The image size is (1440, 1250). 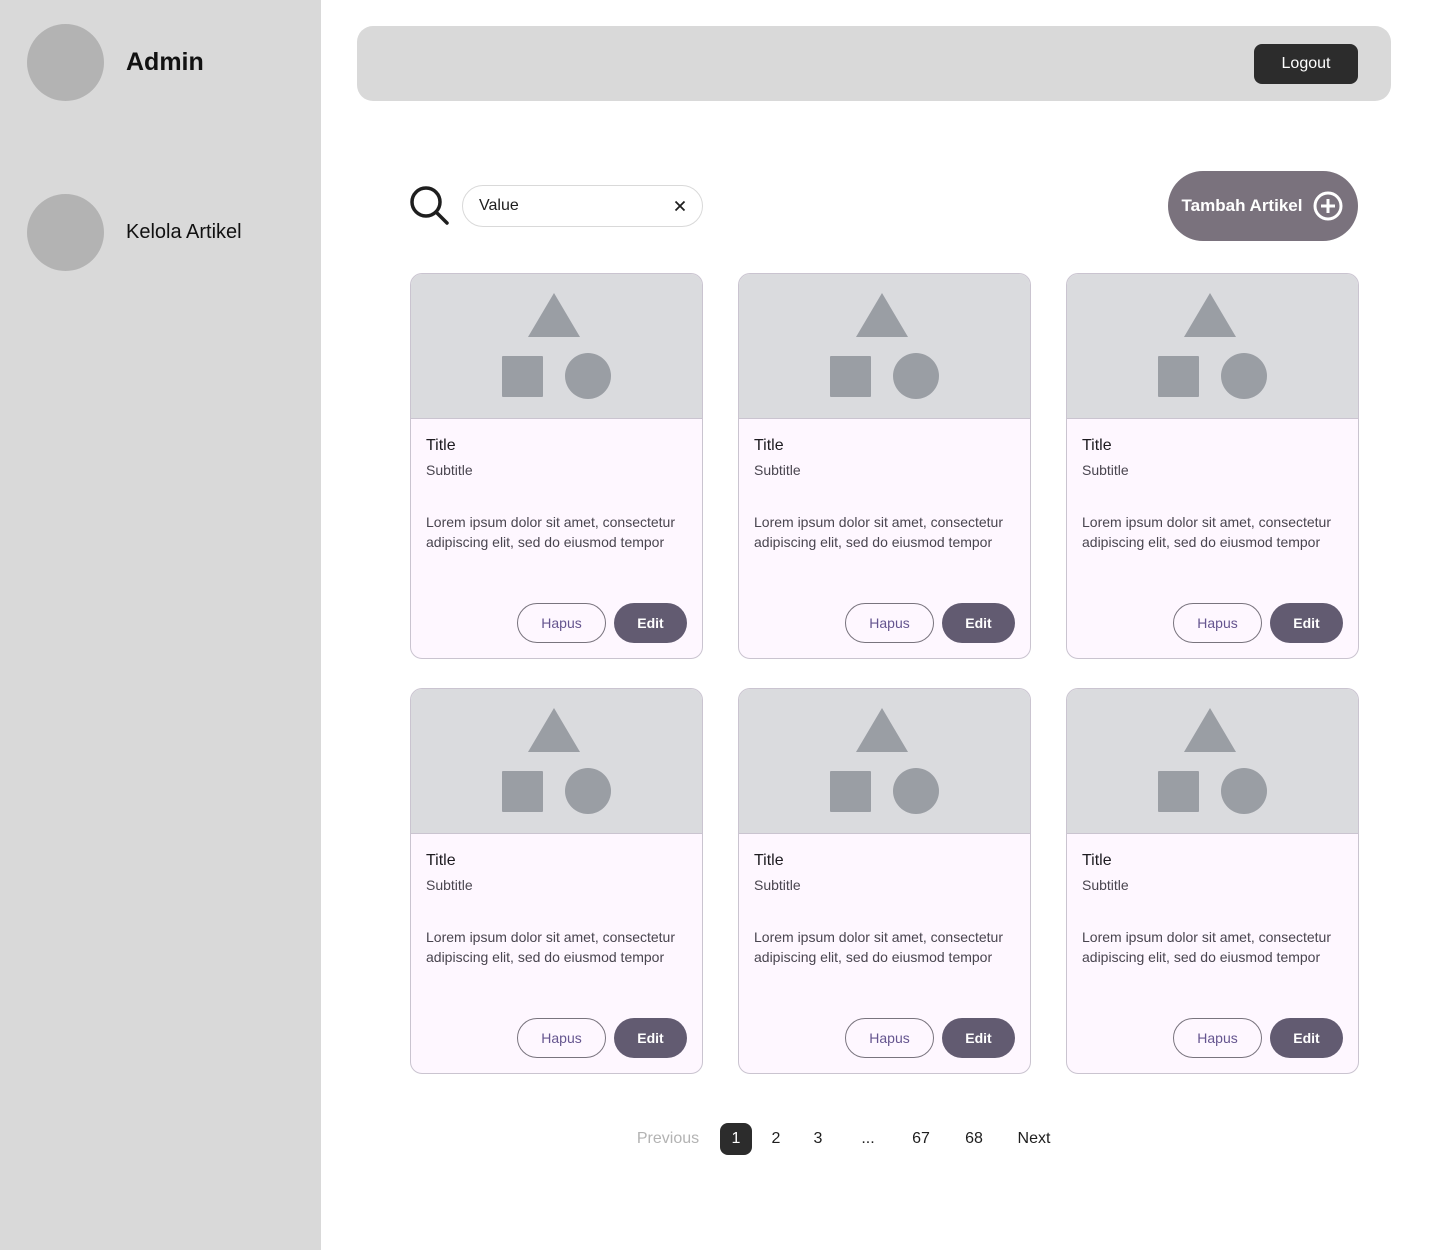 I want to click on avatar, so click(x=65, y=62).